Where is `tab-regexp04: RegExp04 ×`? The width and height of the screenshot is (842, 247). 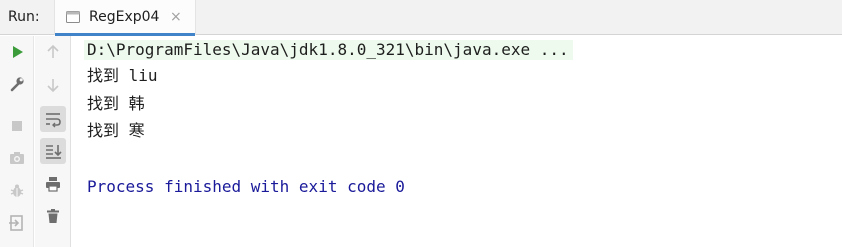
tab-regexp04: RegExp04 × is located at coordinates (125, 18).